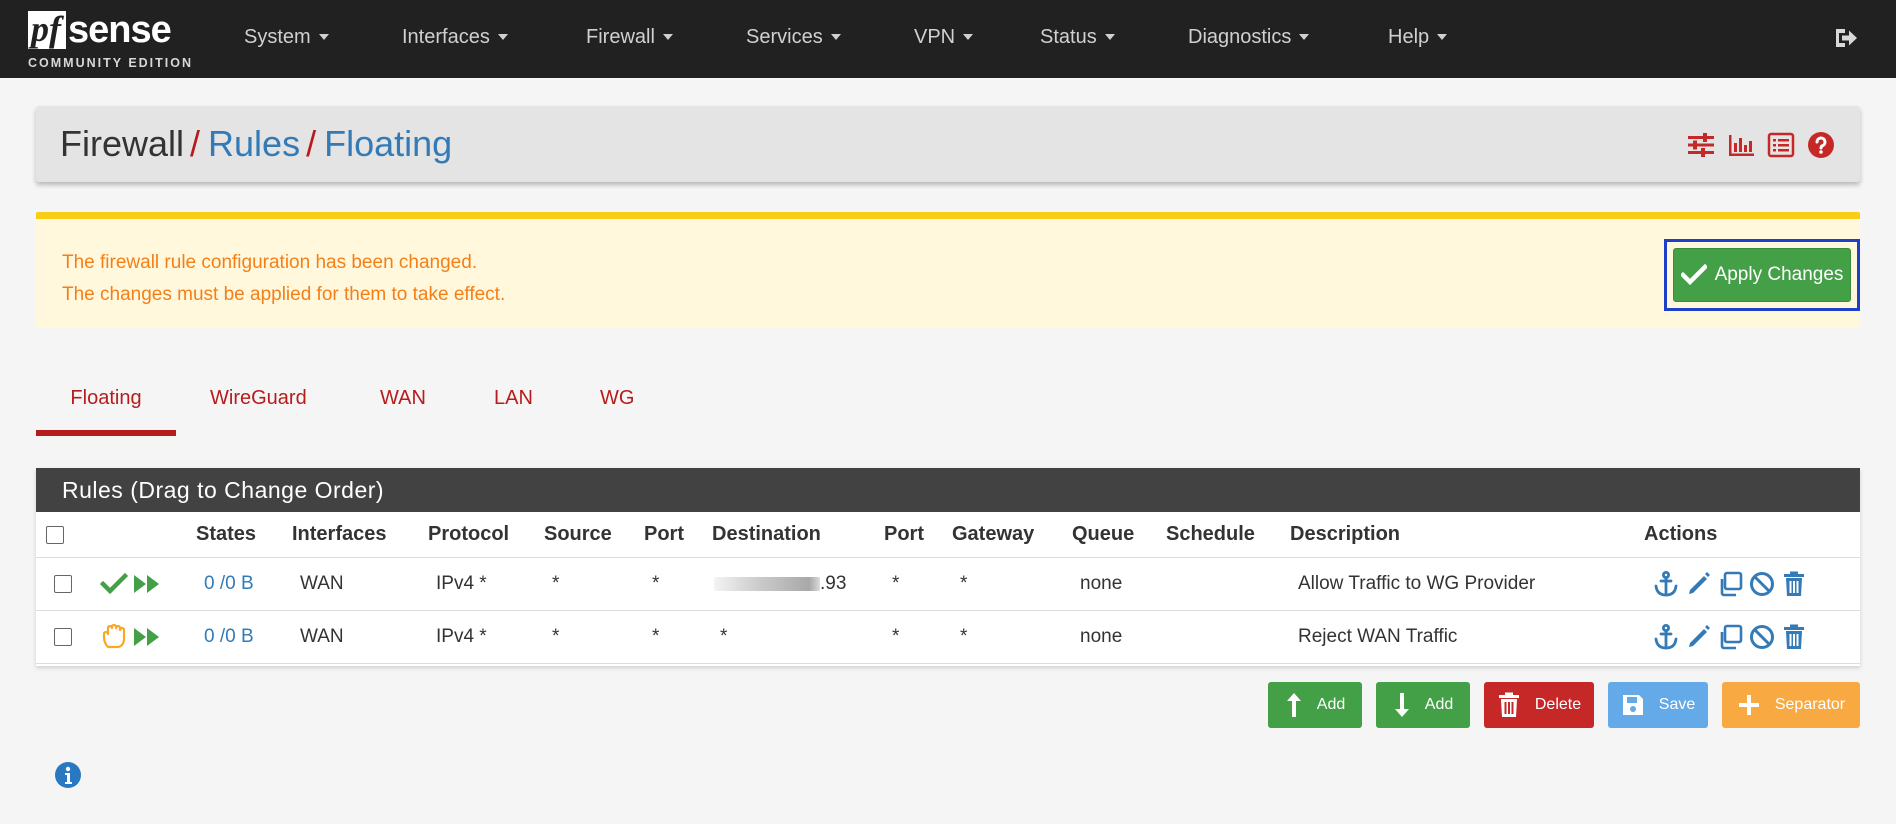 The image size is (1896, 824). Describe the element at coordinates (1779, 274) in the screenshot. I see `apply-changes-label: Apply Changes` at that location.